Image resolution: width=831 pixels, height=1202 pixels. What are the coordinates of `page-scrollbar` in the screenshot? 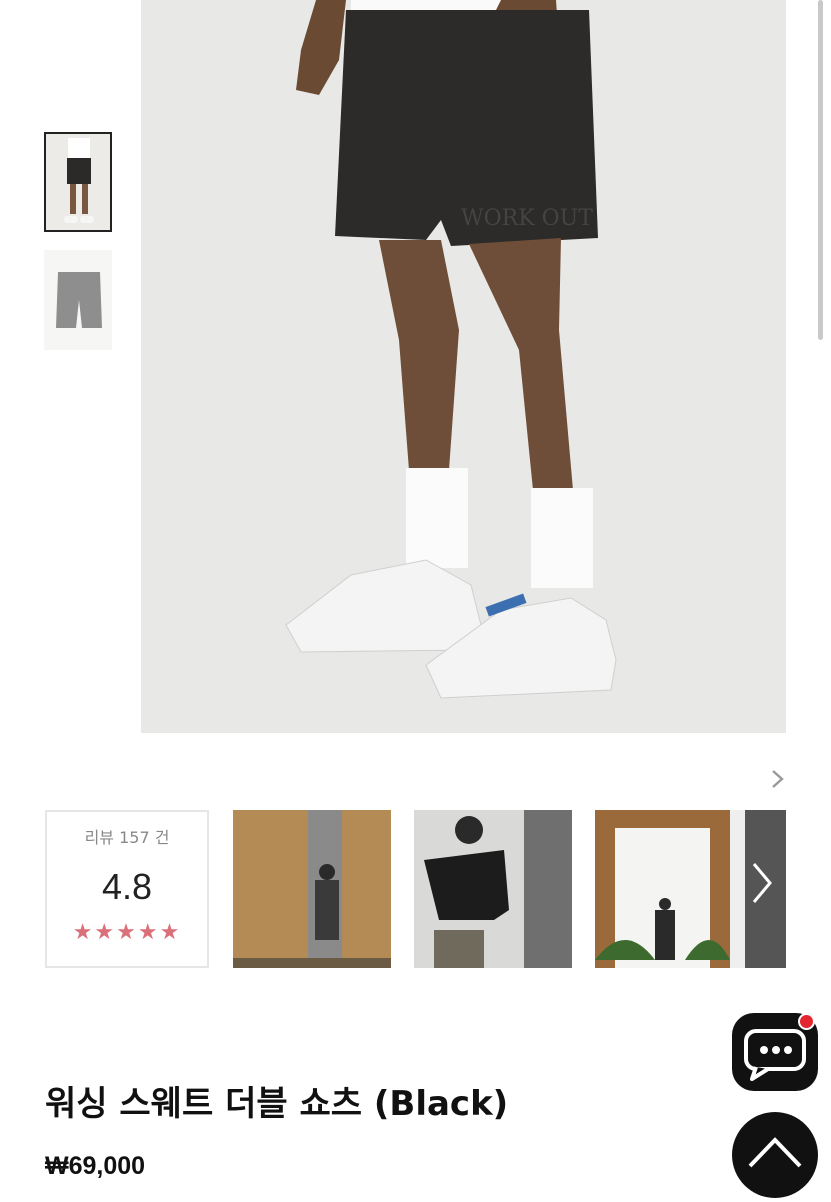 It's located at (820, 170).